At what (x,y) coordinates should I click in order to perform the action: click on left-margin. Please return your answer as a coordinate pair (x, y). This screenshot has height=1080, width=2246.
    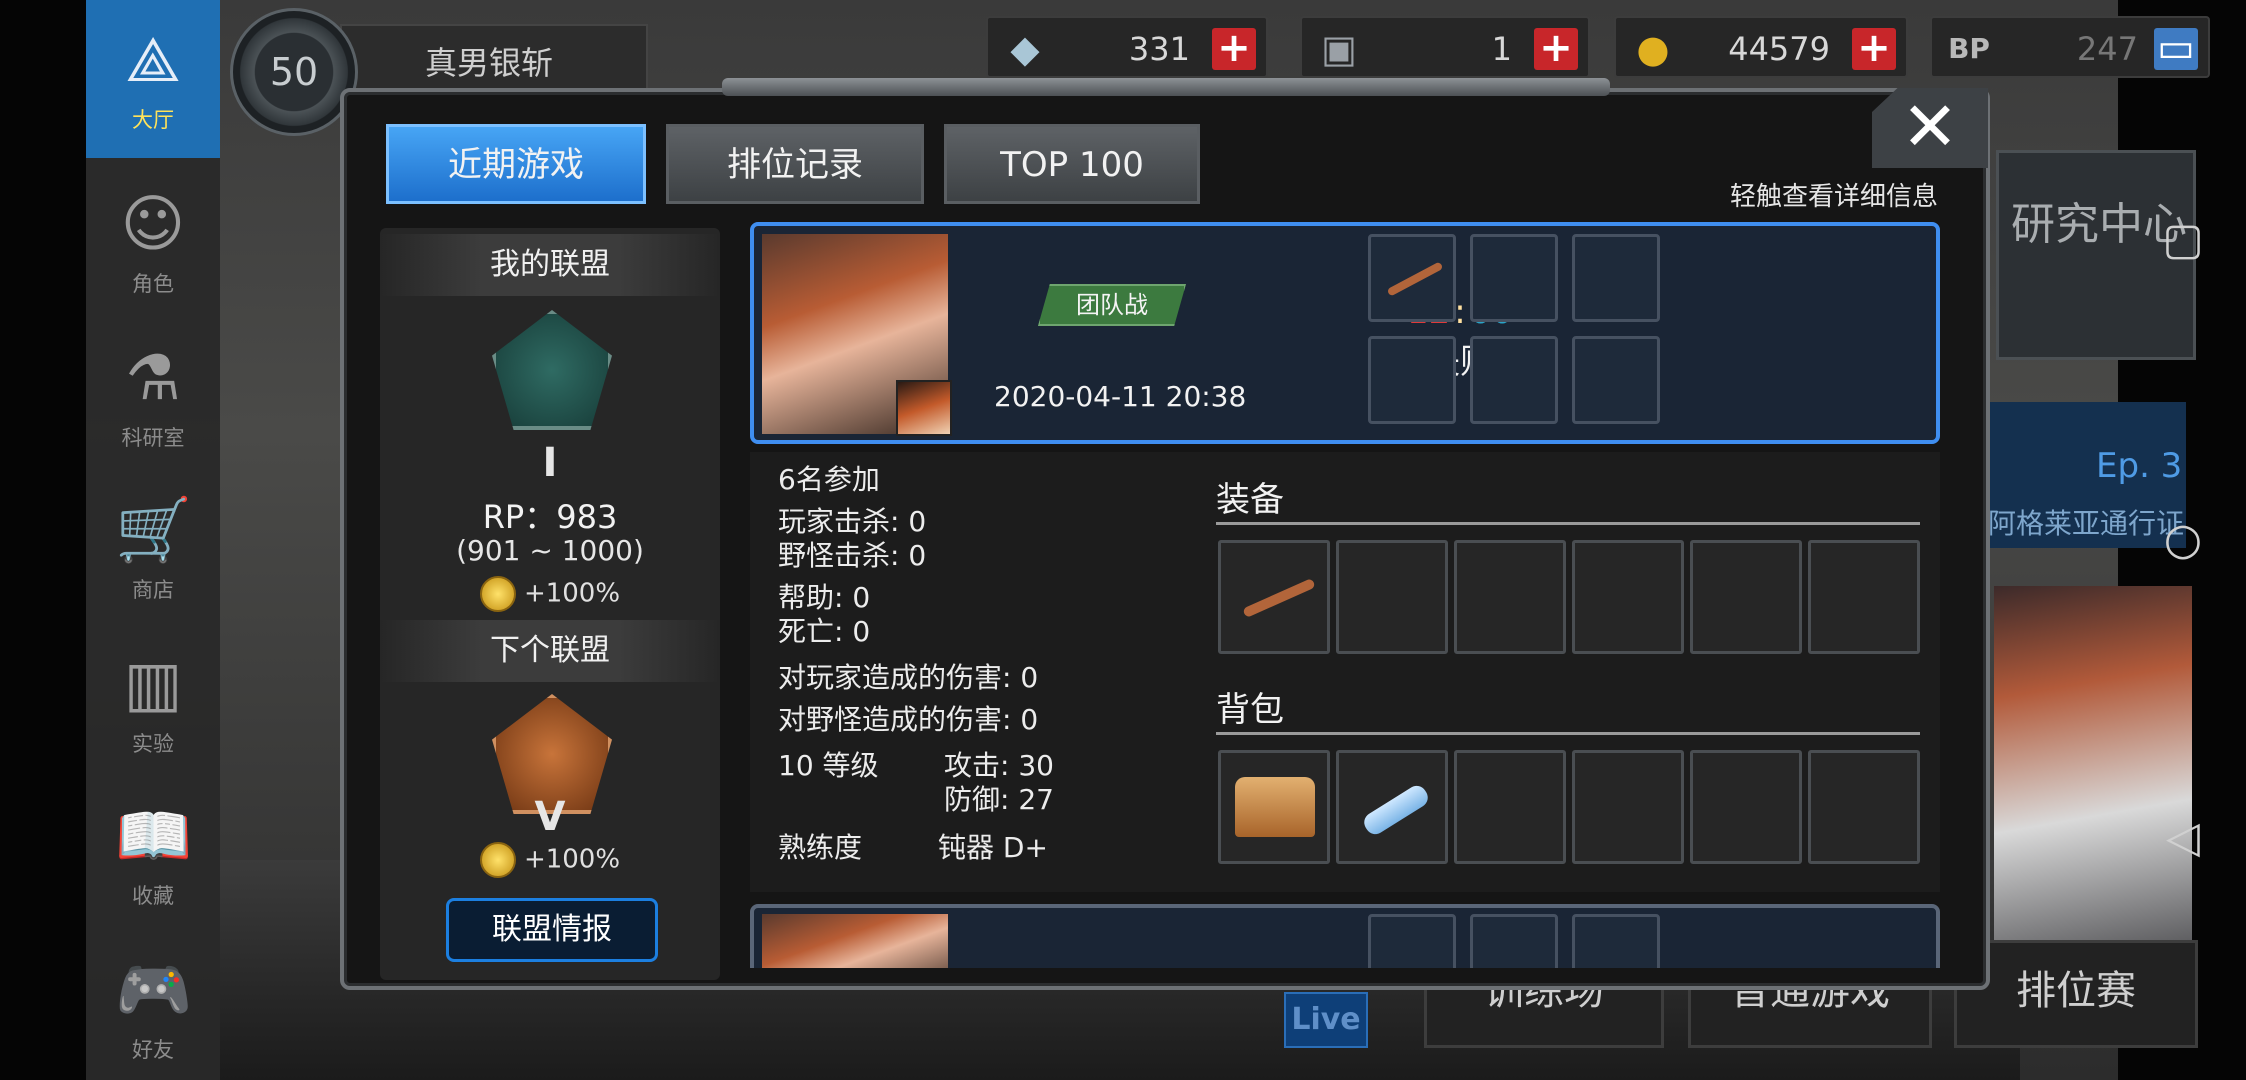
    Looking at the image, I should click on (43, 540).